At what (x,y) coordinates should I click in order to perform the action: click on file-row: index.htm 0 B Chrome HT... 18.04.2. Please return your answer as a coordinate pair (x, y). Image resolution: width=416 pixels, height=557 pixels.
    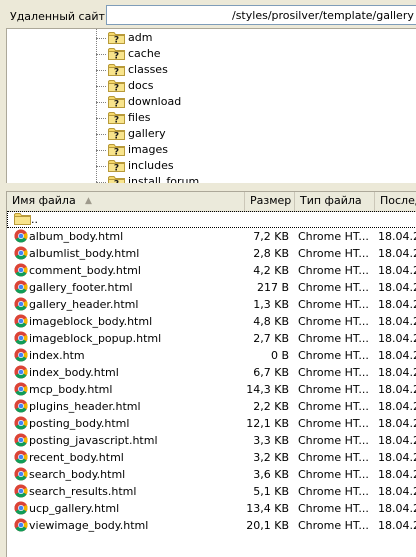
    Looking at the image, I should click on (211, 355).